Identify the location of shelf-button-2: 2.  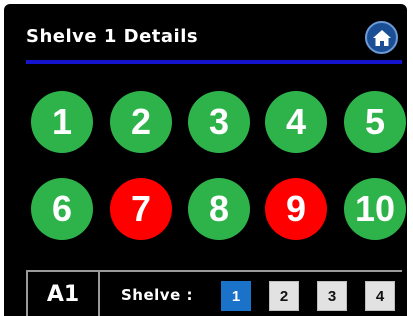
(284, 296).